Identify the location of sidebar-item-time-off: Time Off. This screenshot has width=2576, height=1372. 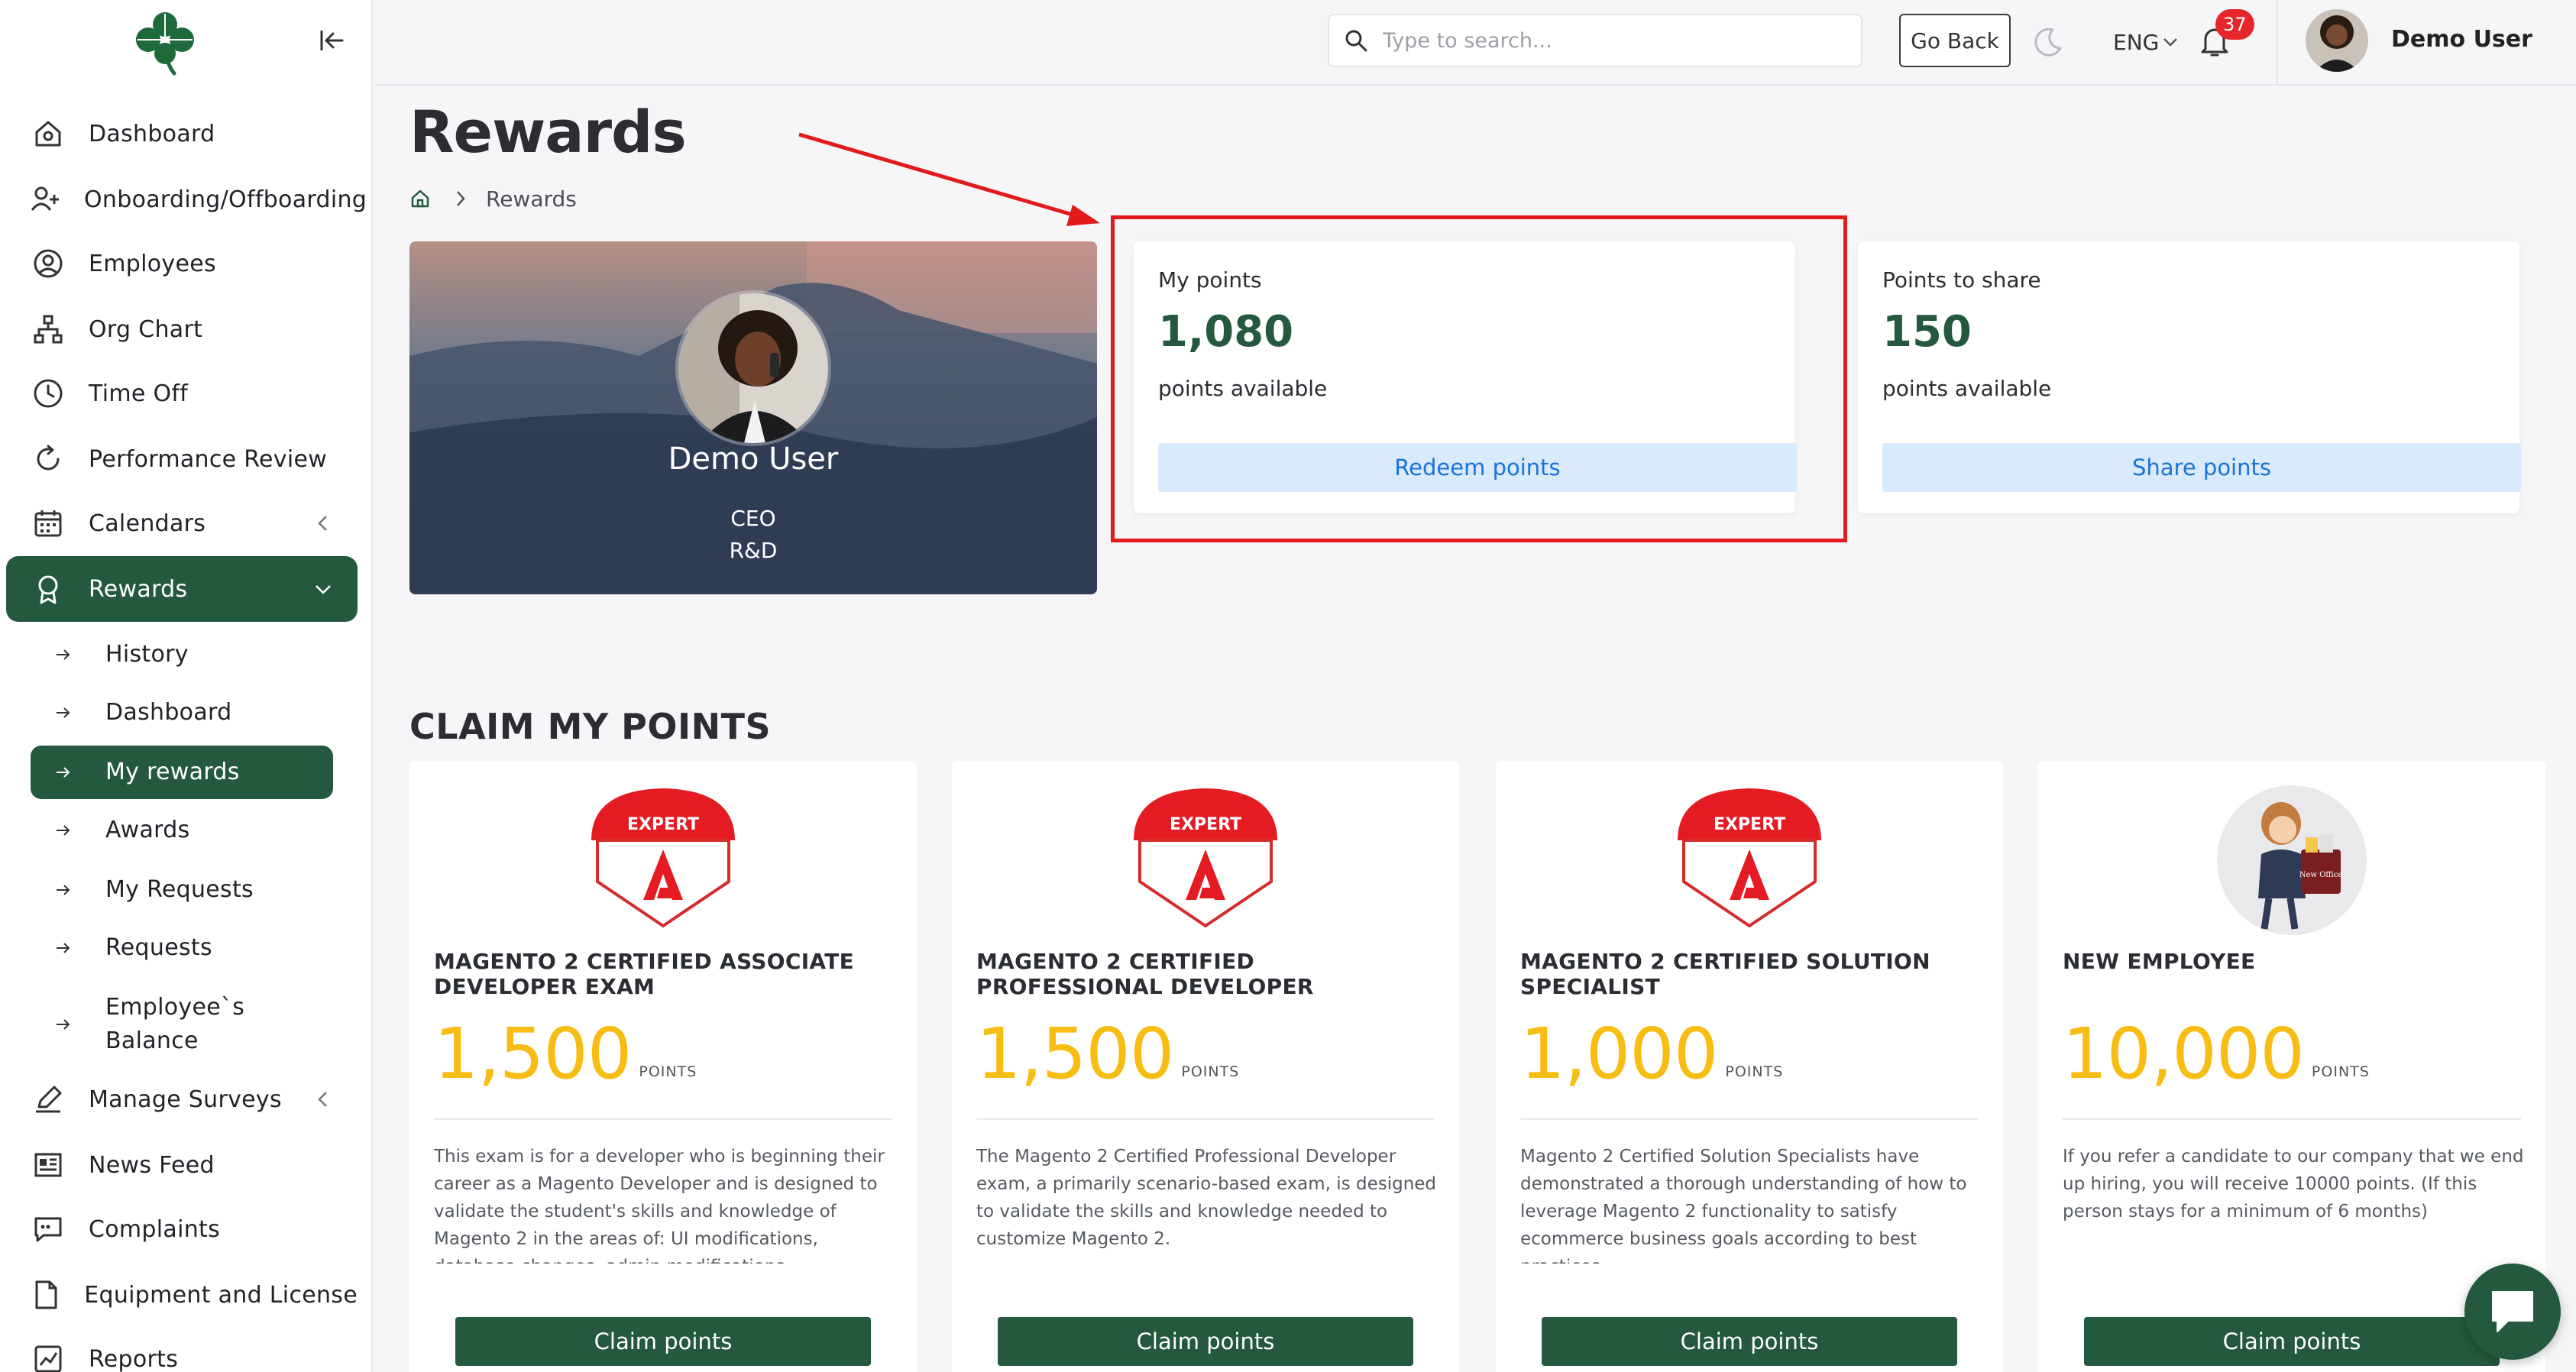
(182, 393).